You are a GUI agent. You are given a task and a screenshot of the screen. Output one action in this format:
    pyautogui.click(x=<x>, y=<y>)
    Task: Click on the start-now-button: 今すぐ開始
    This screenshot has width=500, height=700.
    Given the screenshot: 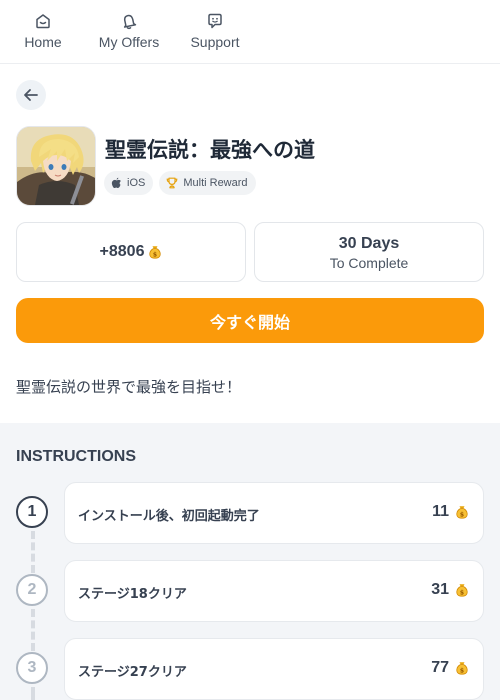 What is the action you would take?
    pyautogui.click(x=250, y=320)
    